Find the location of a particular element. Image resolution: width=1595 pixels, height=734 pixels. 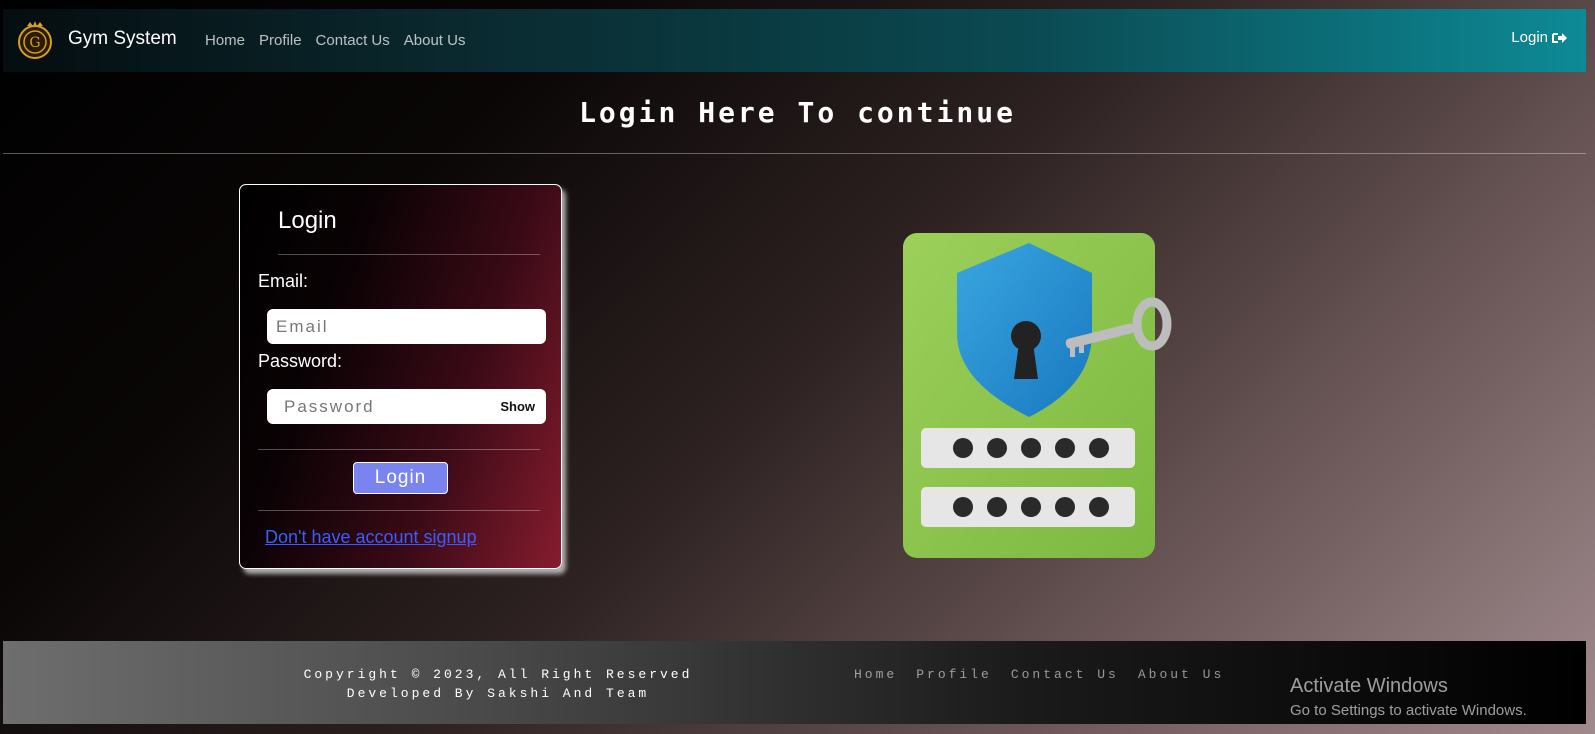

email-input is located at coordinates (406, 326).